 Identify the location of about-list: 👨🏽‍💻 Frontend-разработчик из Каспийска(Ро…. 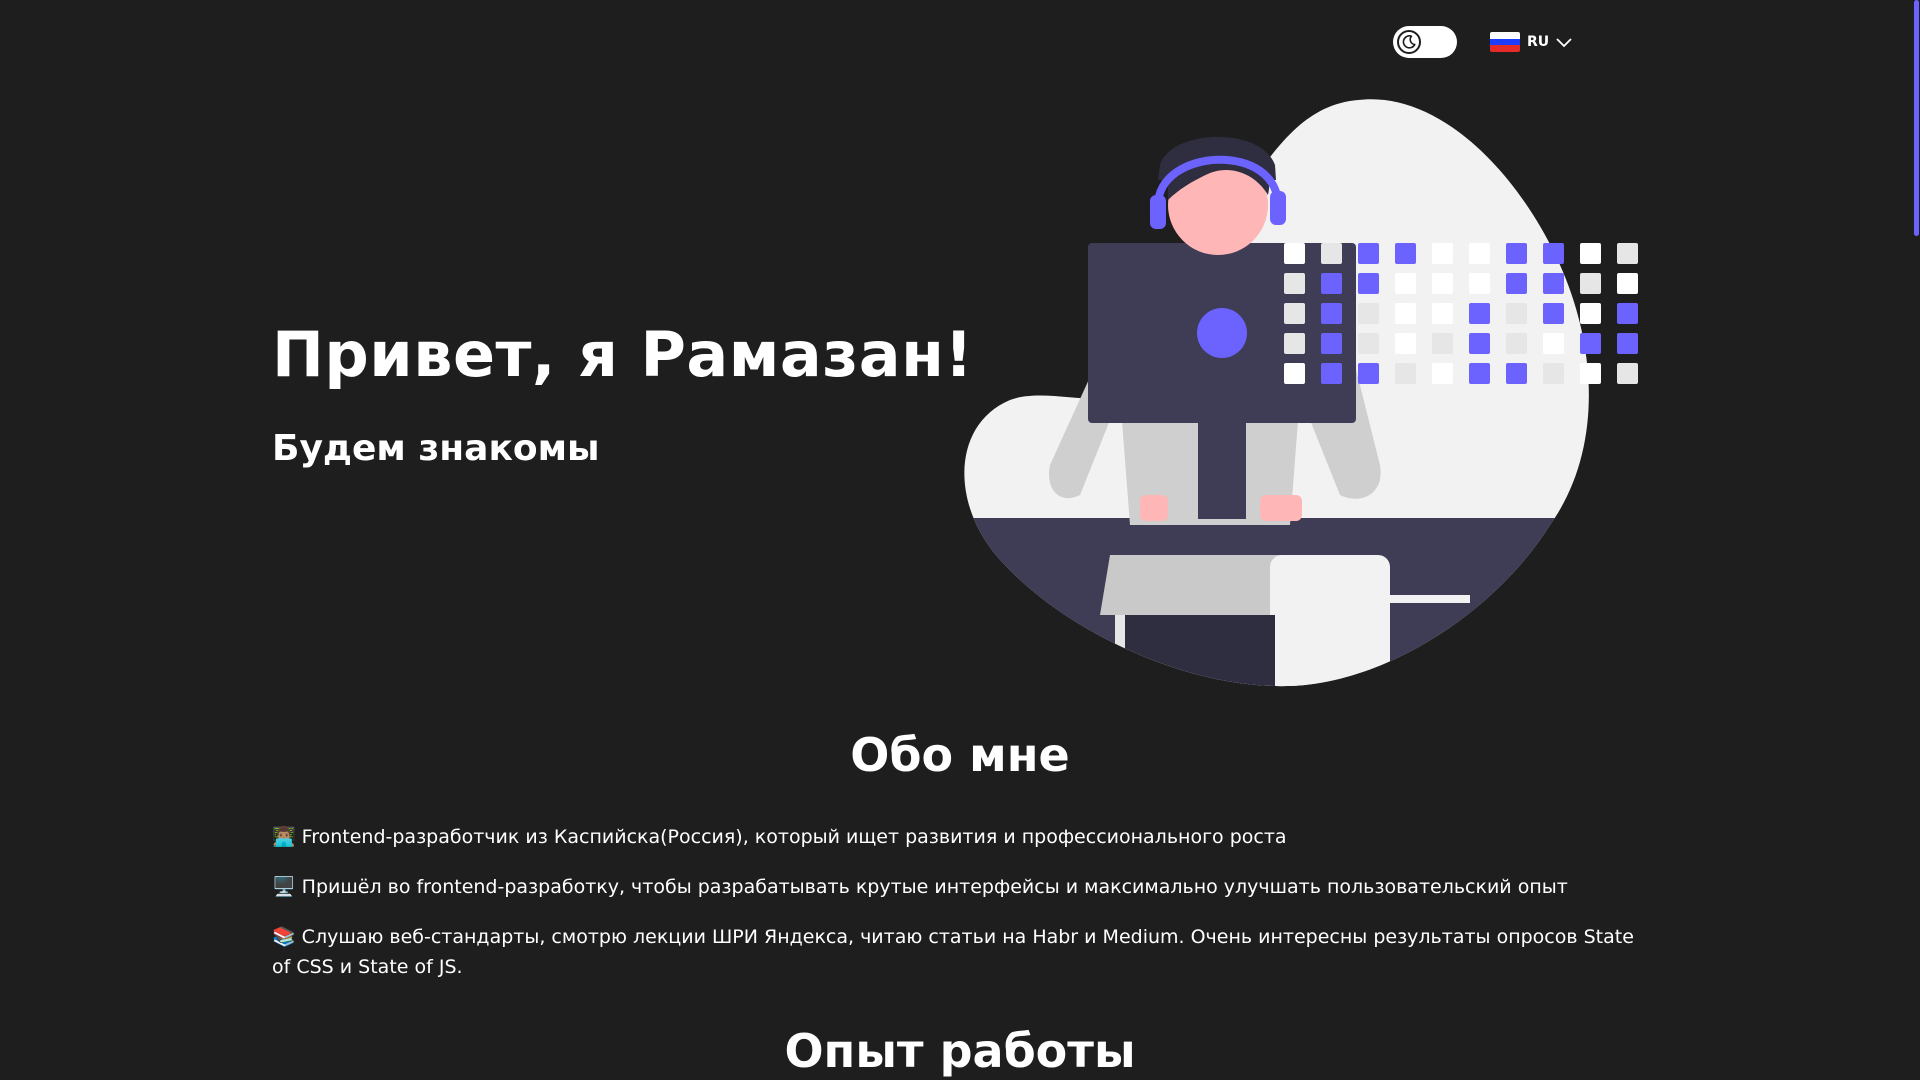
(962, 912).